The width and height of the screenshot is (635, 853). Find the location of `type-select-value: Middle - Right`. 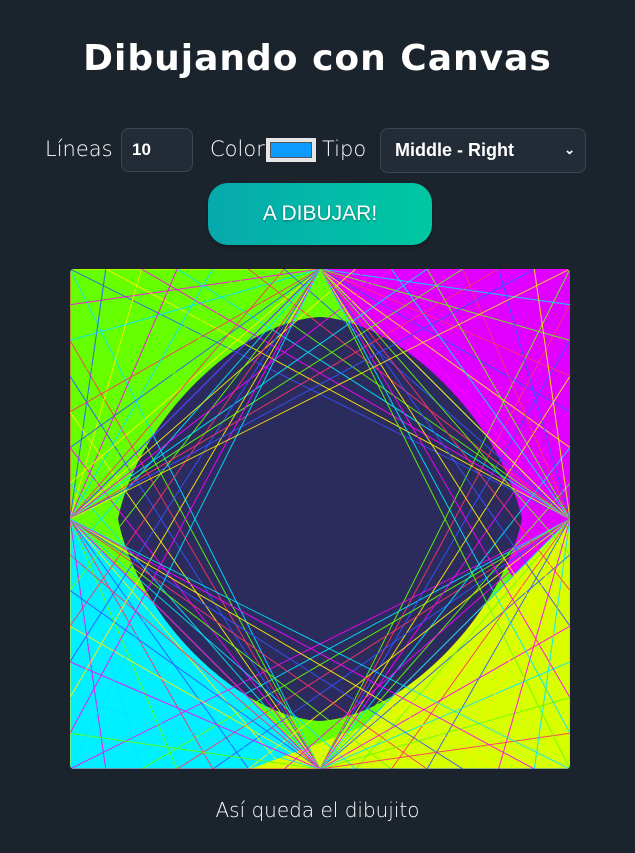

type-select-value: Middle - Right is located at coordinates (454, 150).